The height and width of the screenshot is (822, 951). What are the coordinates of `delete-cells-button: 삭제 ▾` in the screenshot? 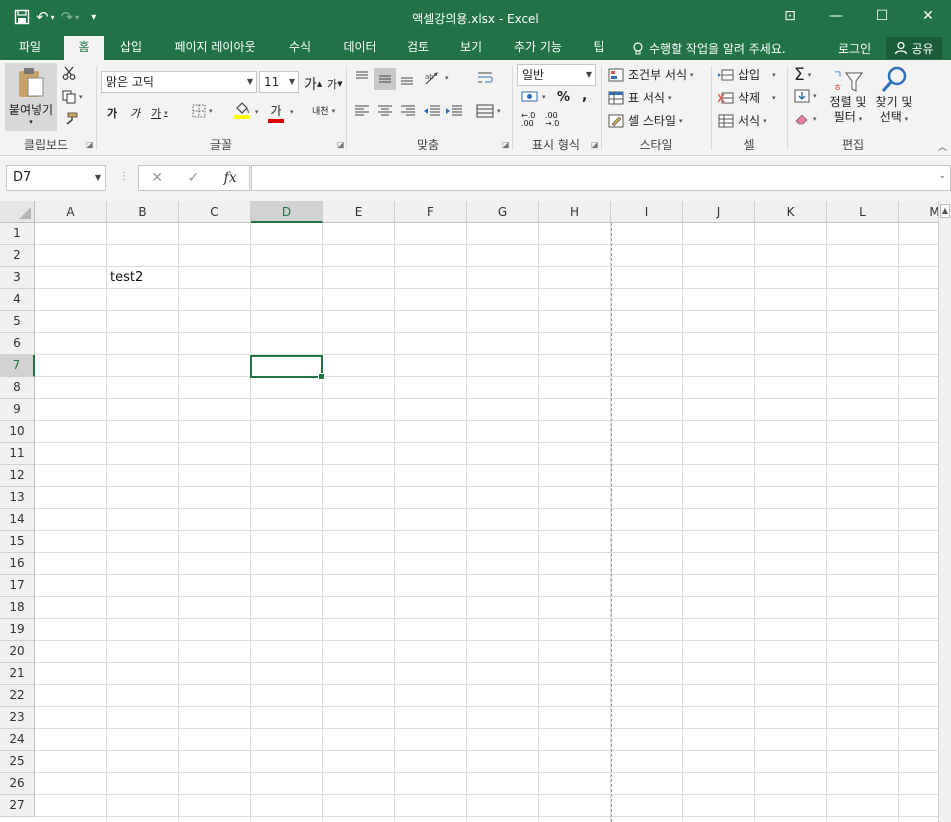 It's located at (747, 97).